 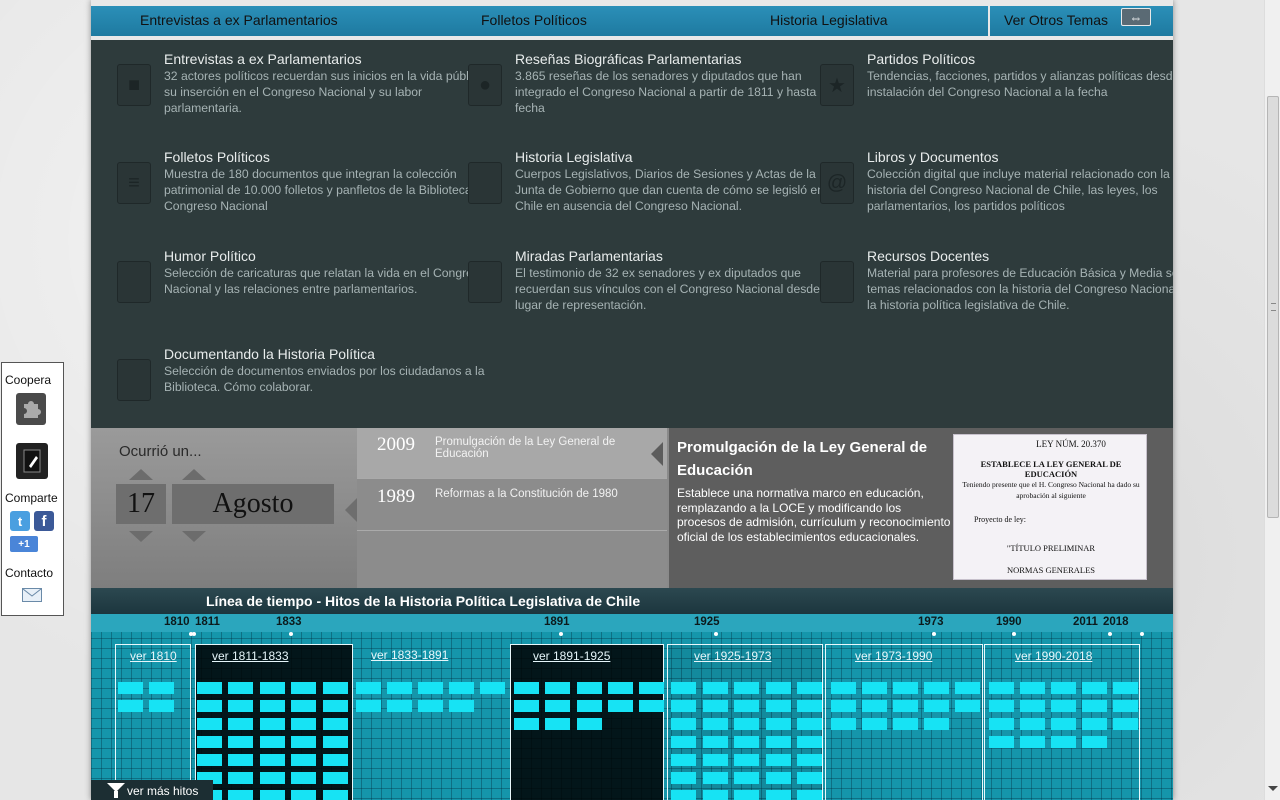 I want to click on day-down-icon, so click(x=141, y=536).